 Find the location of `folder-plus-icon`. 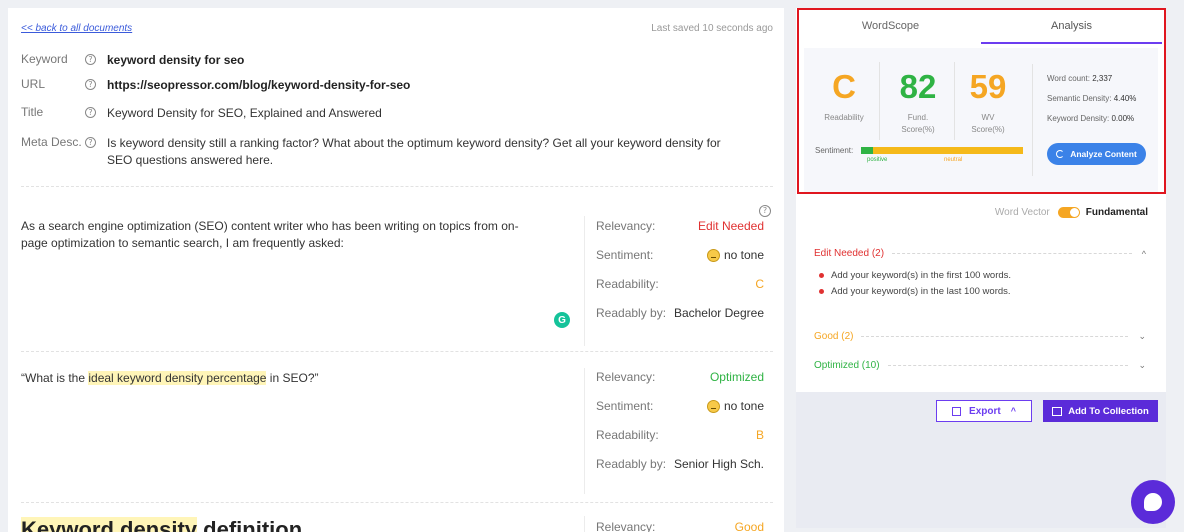

folder-plus-icon is located at coordinates (1057, 411).